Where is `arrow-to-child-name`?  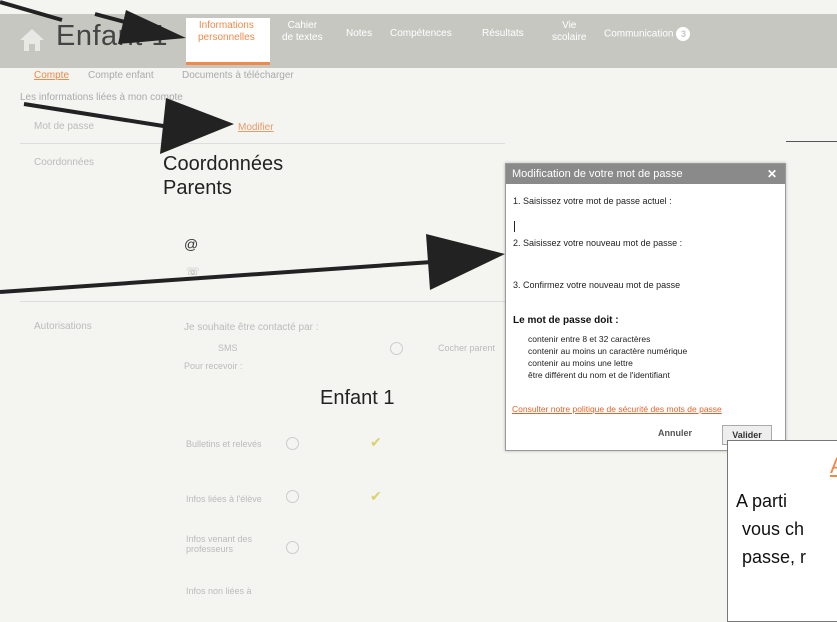 arrow-to-child-name is located at coordinates (31, 11).